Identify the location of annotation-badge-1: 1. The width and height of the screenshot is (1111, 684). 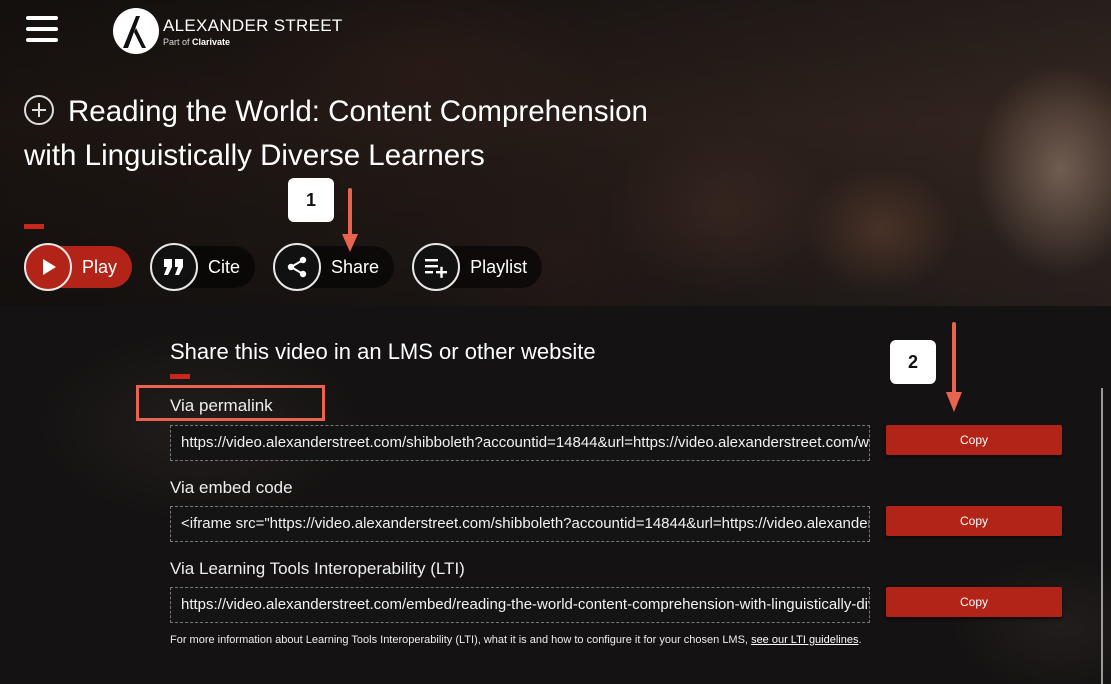
(311, 200).